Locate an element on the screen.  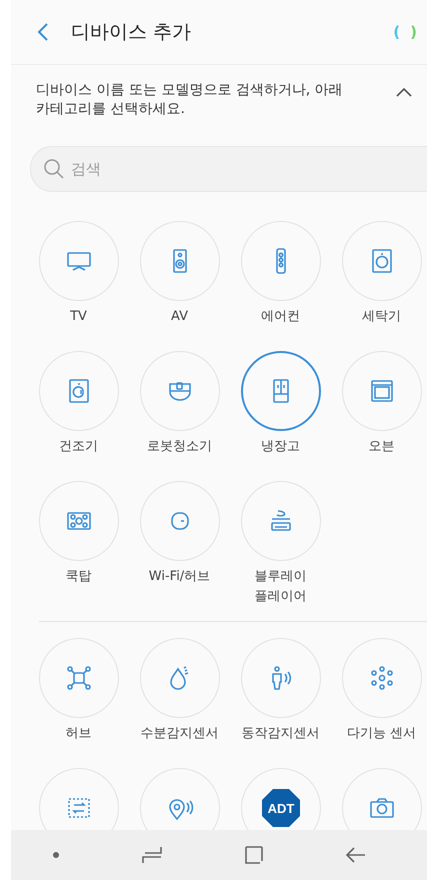
back-arrow-icon is located at coordinates (355, 855).